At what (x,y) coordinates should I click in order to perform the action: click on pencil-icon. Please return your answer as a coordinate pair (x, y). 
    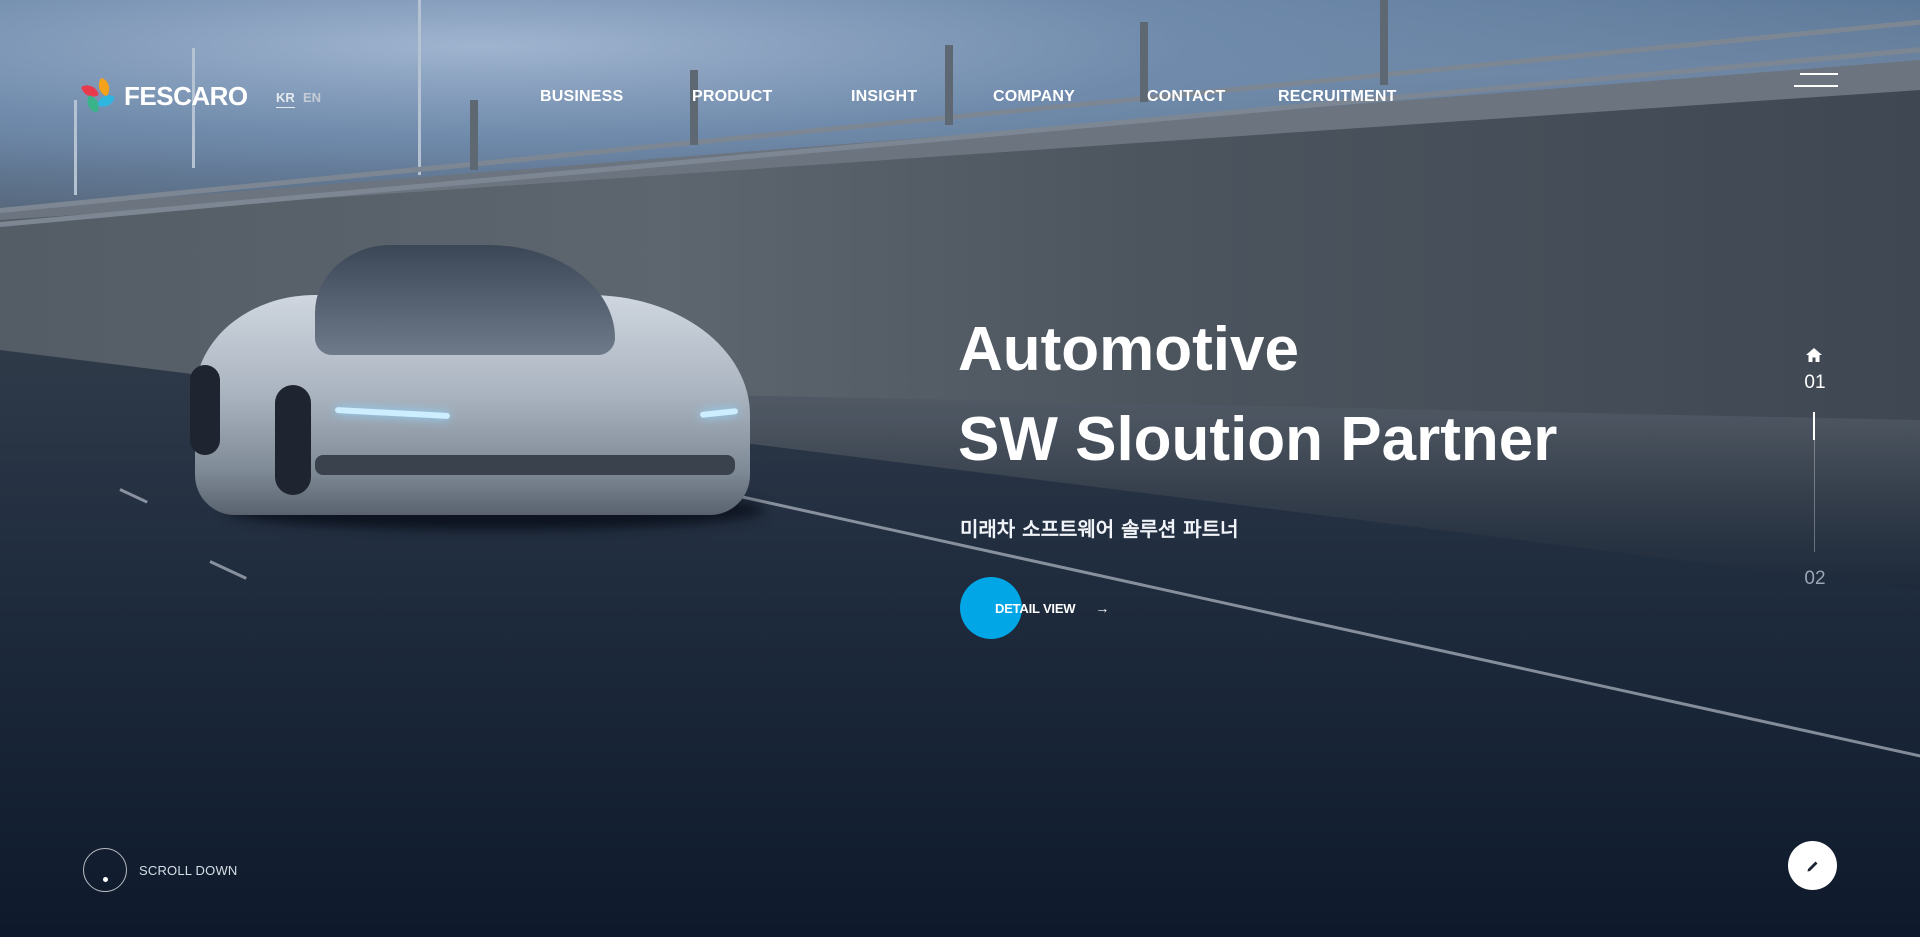
    Looking at the image, I should click on (1812, 866).